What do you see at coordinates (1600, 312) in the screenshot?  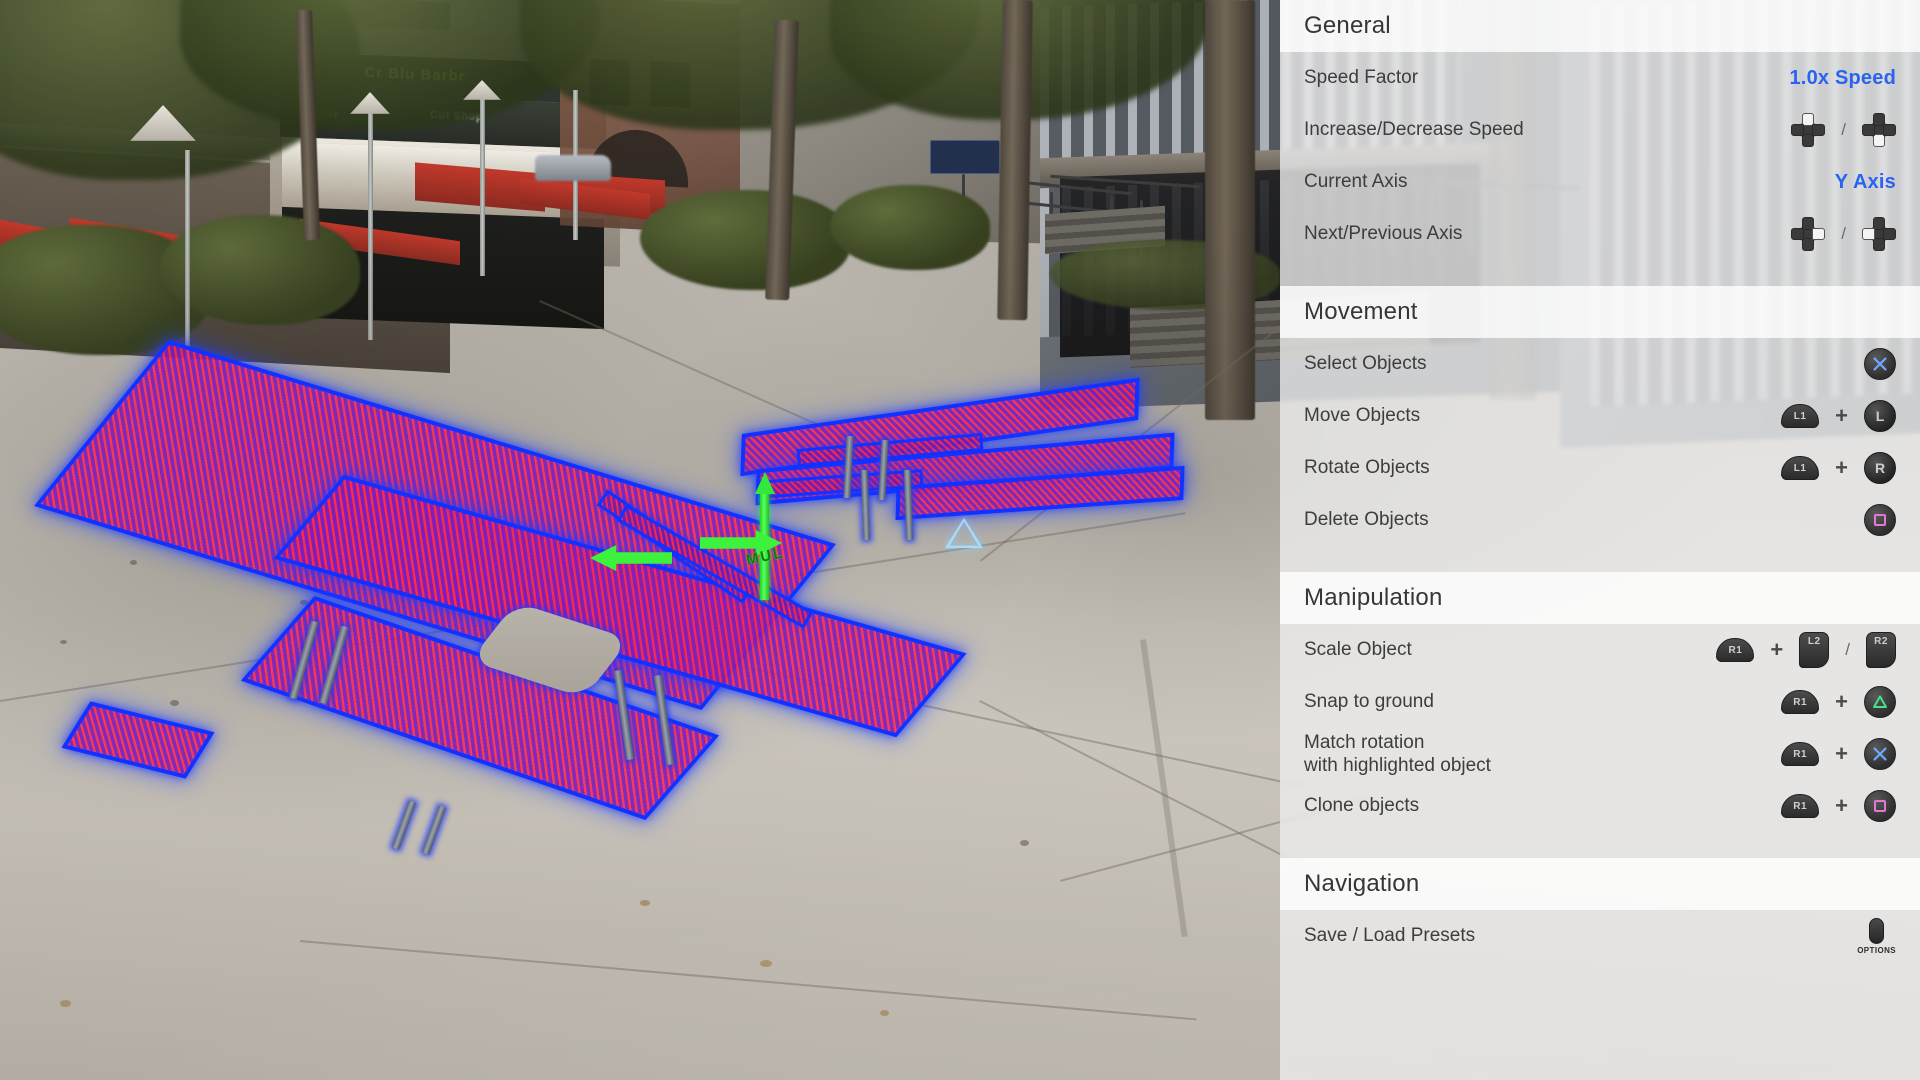 I see `section-header-movement: Movement` at bounding box center [1600, 312].